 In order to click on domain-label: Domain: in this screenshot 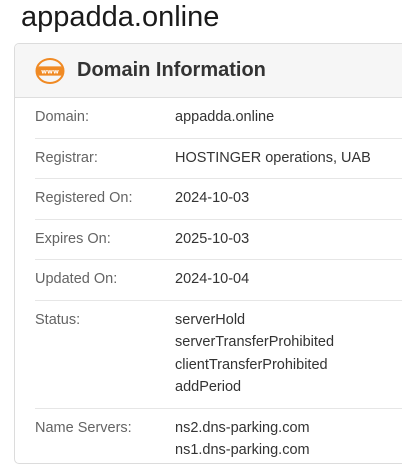, I will do `click(62, 117)`.